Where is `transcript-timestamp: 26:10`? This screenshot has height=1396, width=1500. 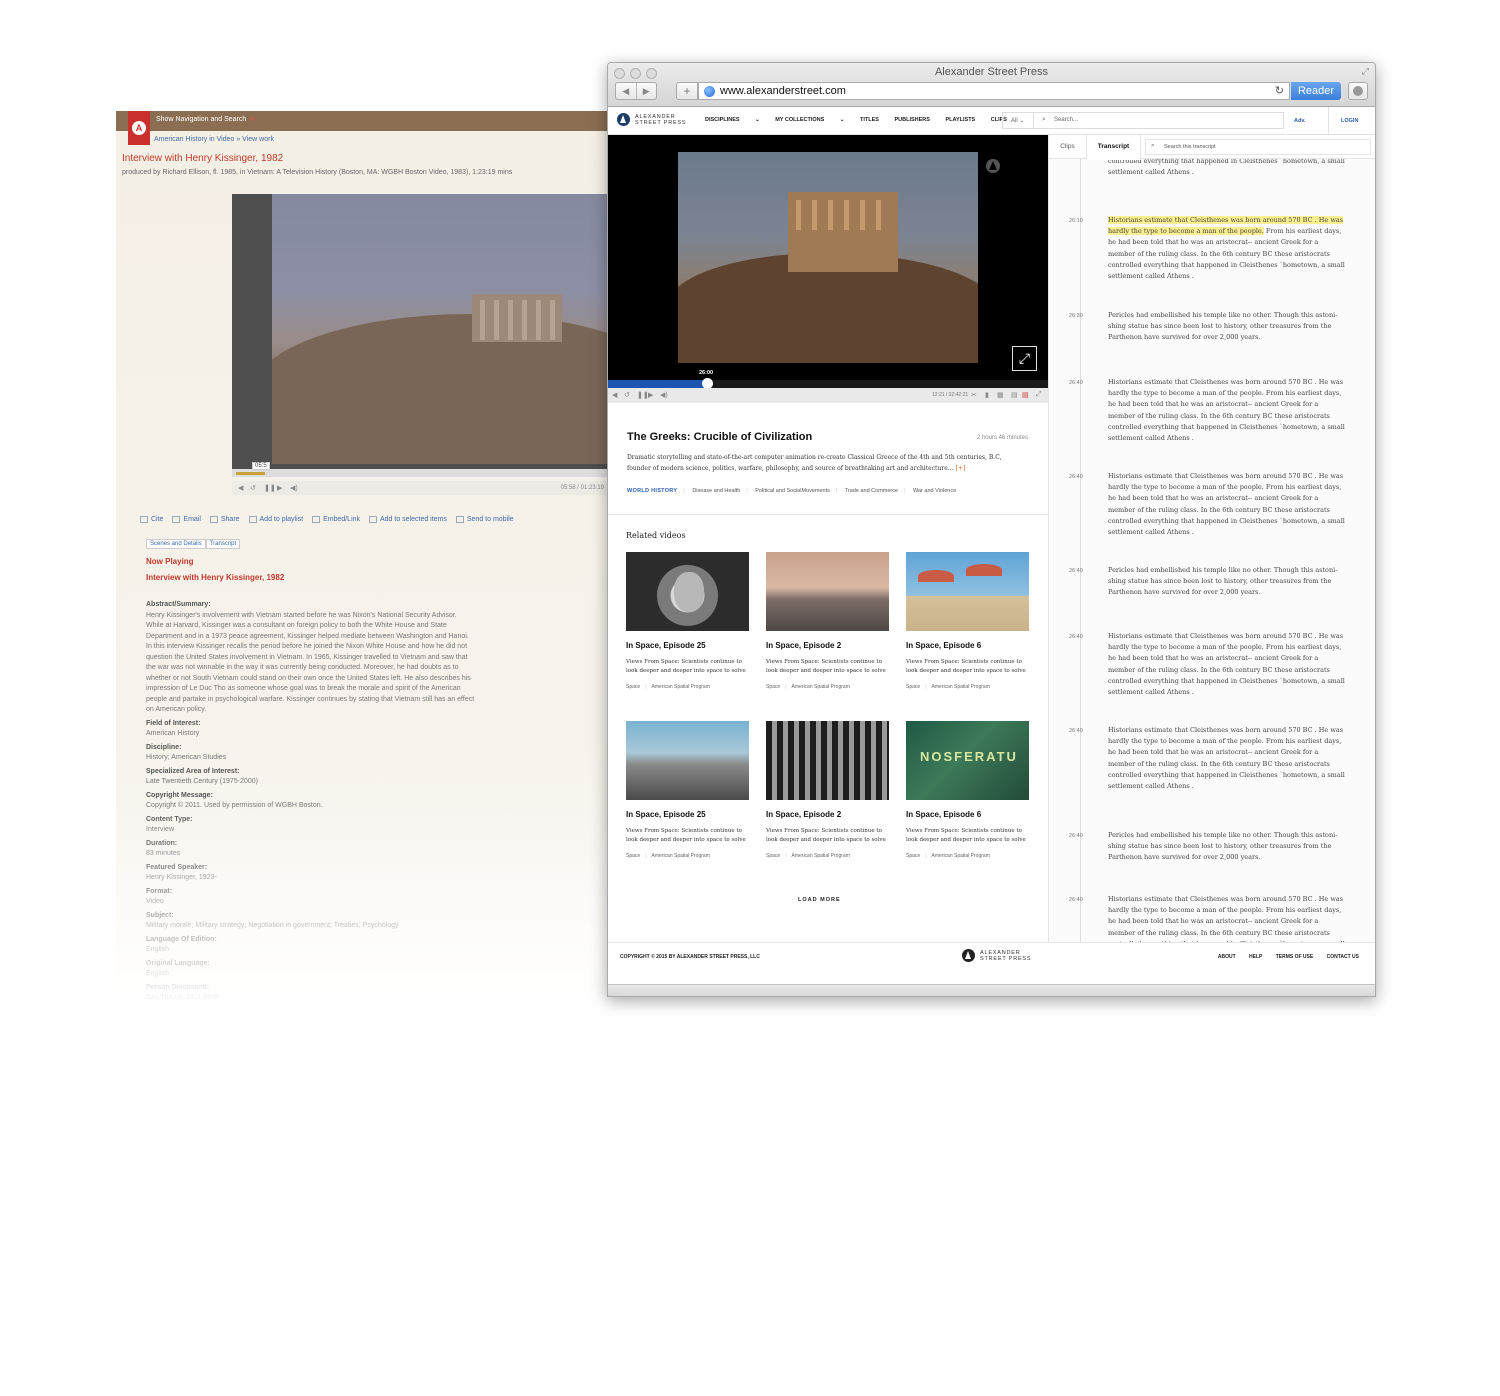 transcript-timestamp: 26:10 is located at coordinates (1076, 221).